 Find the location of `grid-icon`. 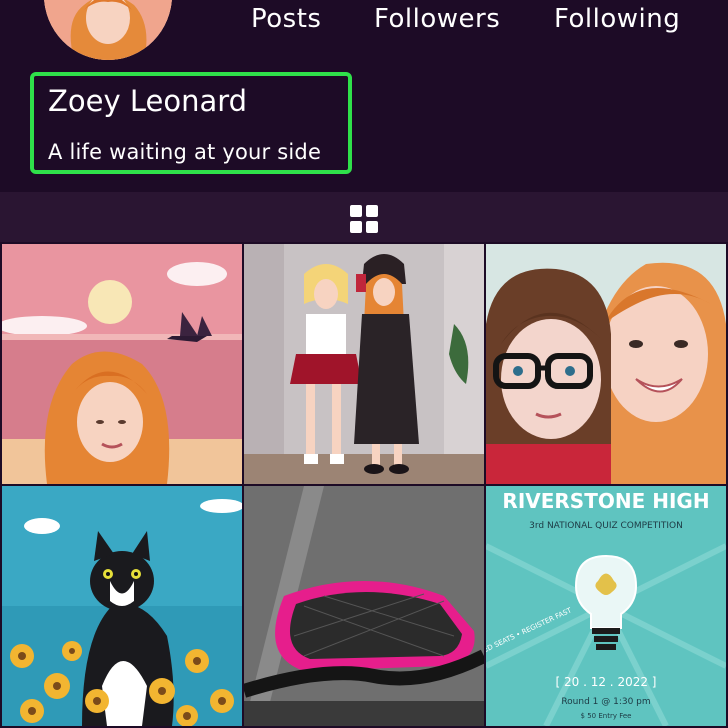

grid-icon is located at coordinates (364, 219).